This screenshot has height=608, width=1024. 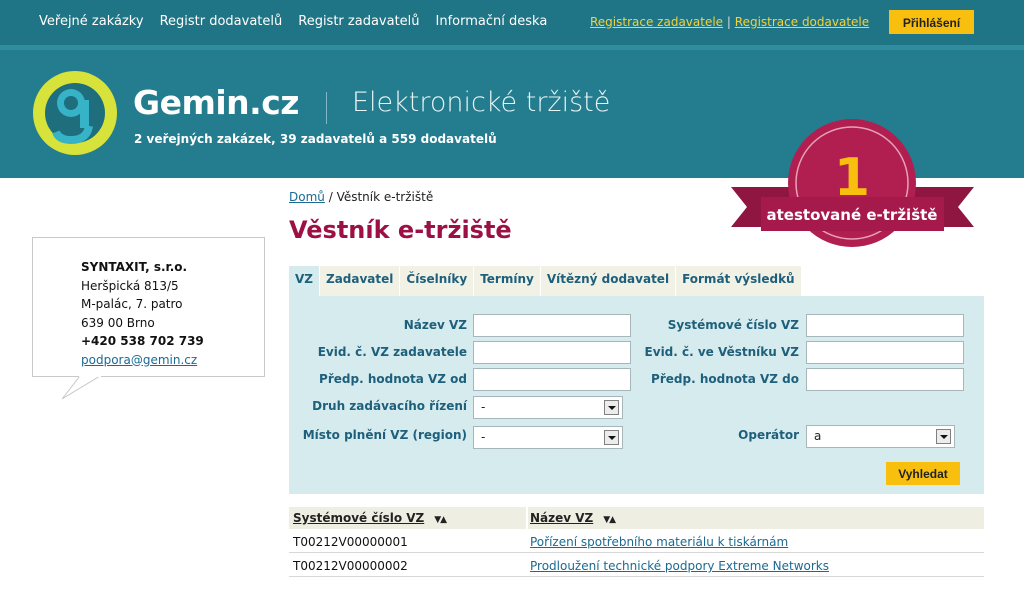 I want to click on page-title: Věstník e-tržiště, so click(x=400, y=230).